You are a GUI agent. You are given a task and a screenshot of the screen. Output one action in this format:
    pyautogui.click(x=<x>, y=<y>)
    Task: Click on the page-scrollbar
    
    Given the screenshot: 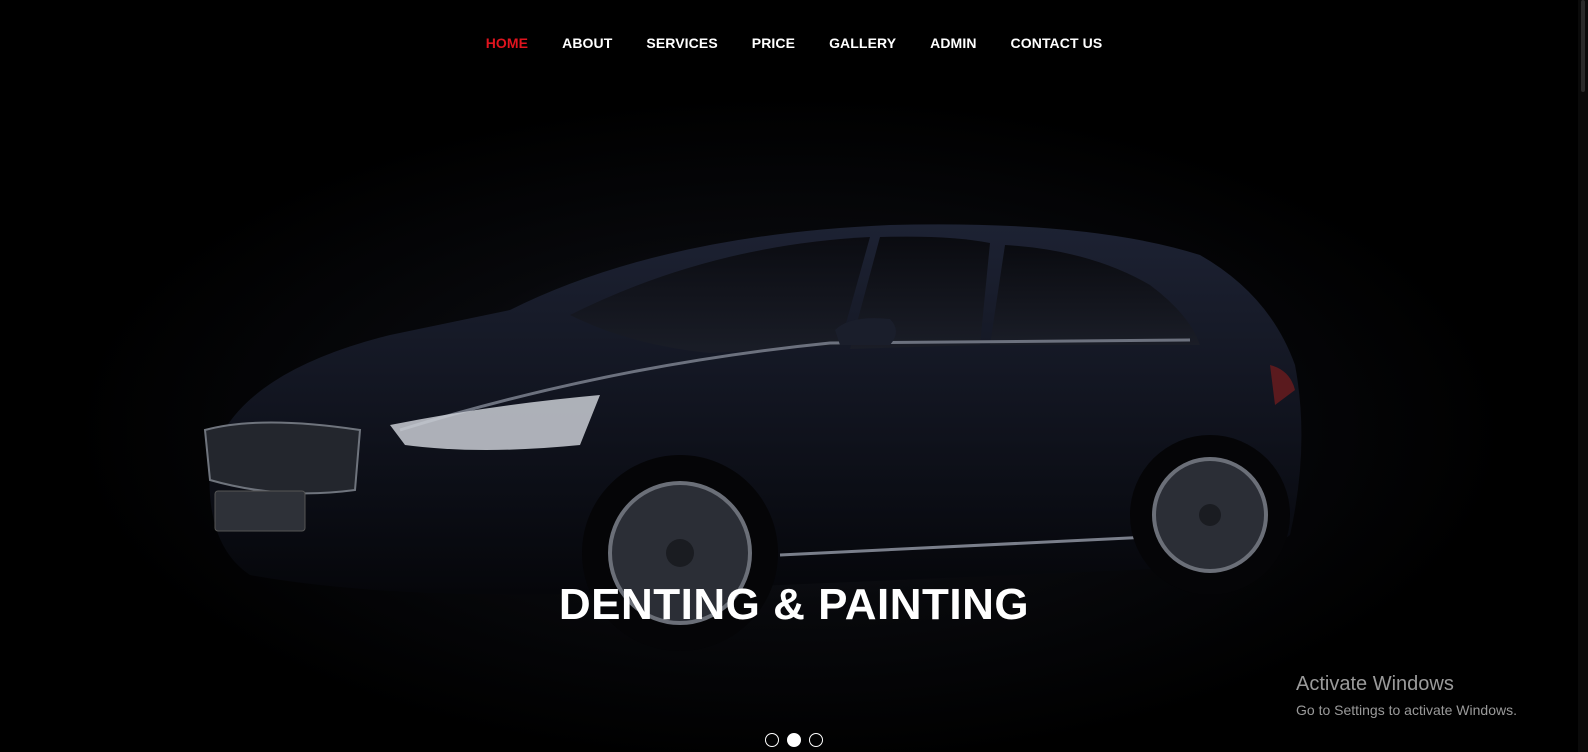 What is the action you would take?
    pyautogui.click(x=1583, y=376)
    